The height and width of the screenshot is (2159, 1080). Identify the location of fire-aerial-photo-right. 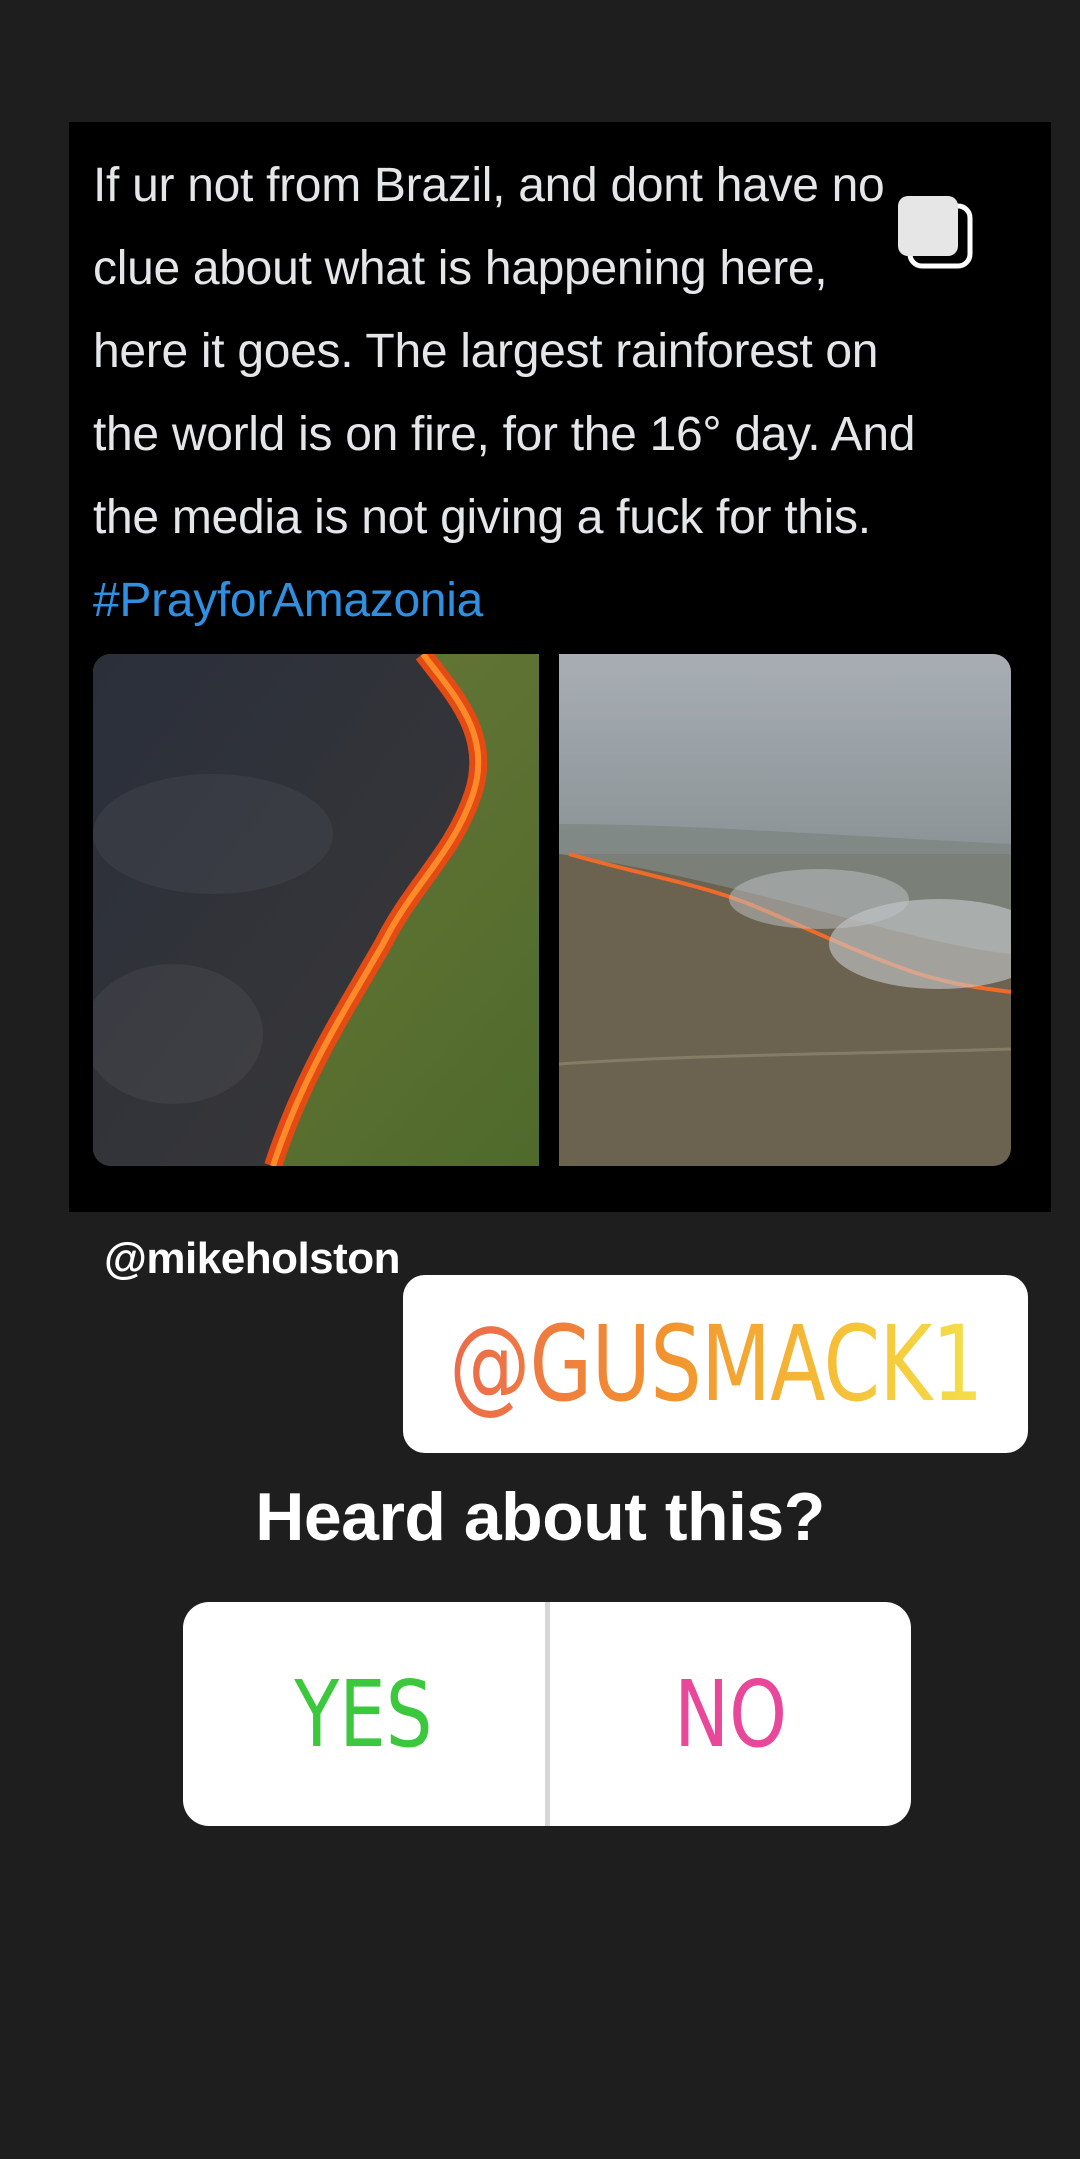
(785, 910).